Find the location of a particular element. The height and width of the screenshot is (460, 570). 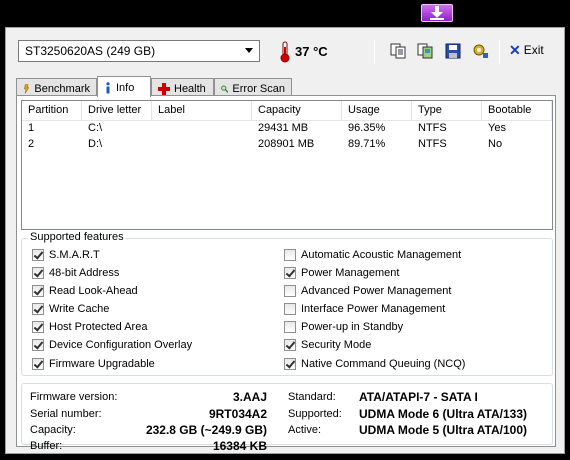

copy-text-icon is located at coordinates (398, 51).